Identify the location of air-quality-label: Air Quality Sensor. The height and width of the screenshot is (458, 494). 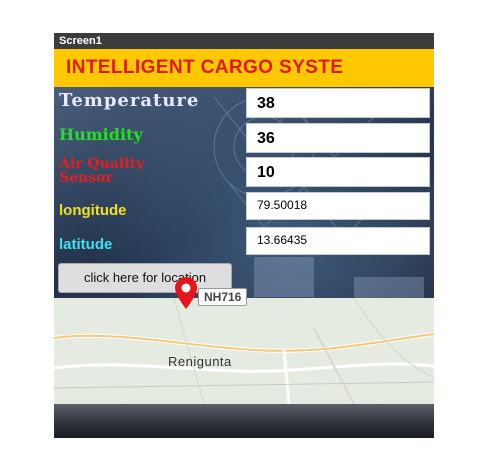
(119, 171).